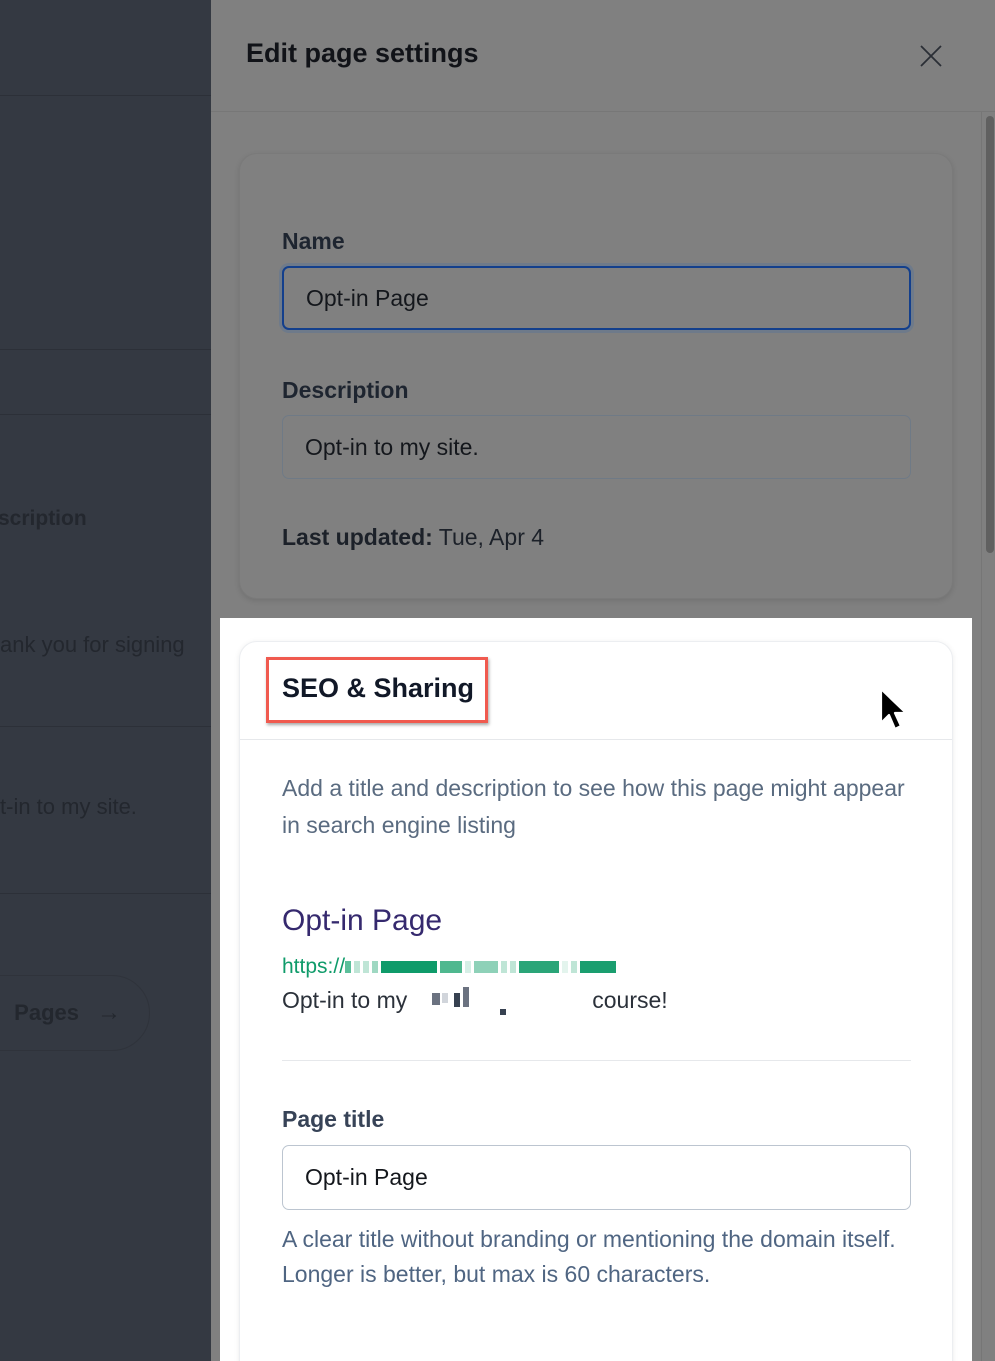 The width and height of the screenshot is (995, 1361). What do you see at coordinates (357, 537) in the screenshot?
I see `last-updated-label: Last updated:` at bounding box center [357, 537].